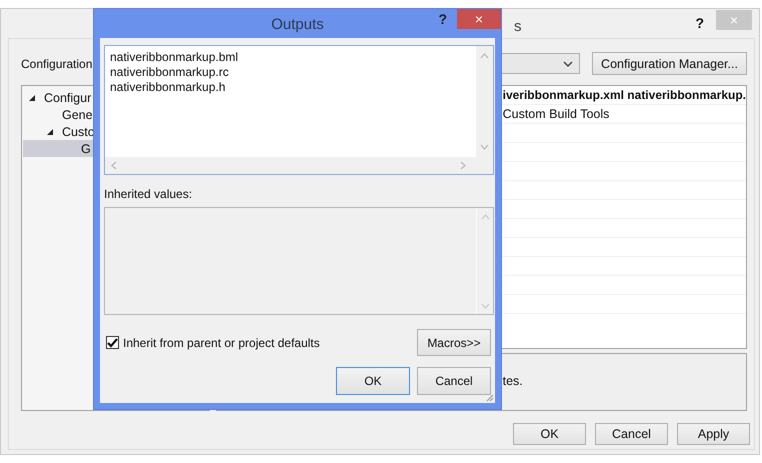 The width and height of the screenshot is (762, 463). I want to click on configuration-label: Configuration, so click(56, 63).